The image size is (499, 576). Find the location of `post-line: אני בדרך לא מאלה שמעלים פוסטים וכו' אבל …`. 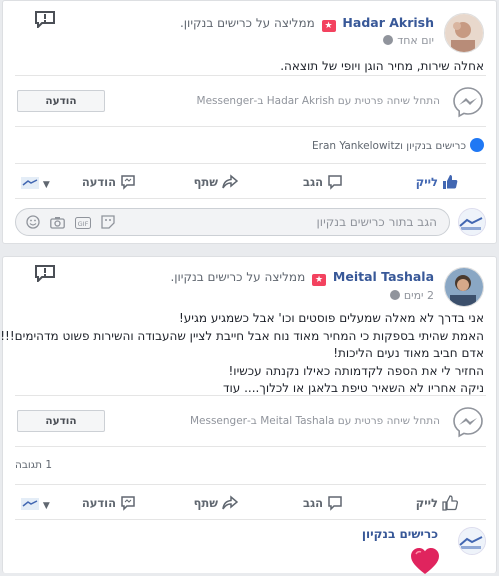

post-line: אני בדרך לא מאלה שמעלים פוסטים וכו' אבל … is located at coordinates (331, 318).